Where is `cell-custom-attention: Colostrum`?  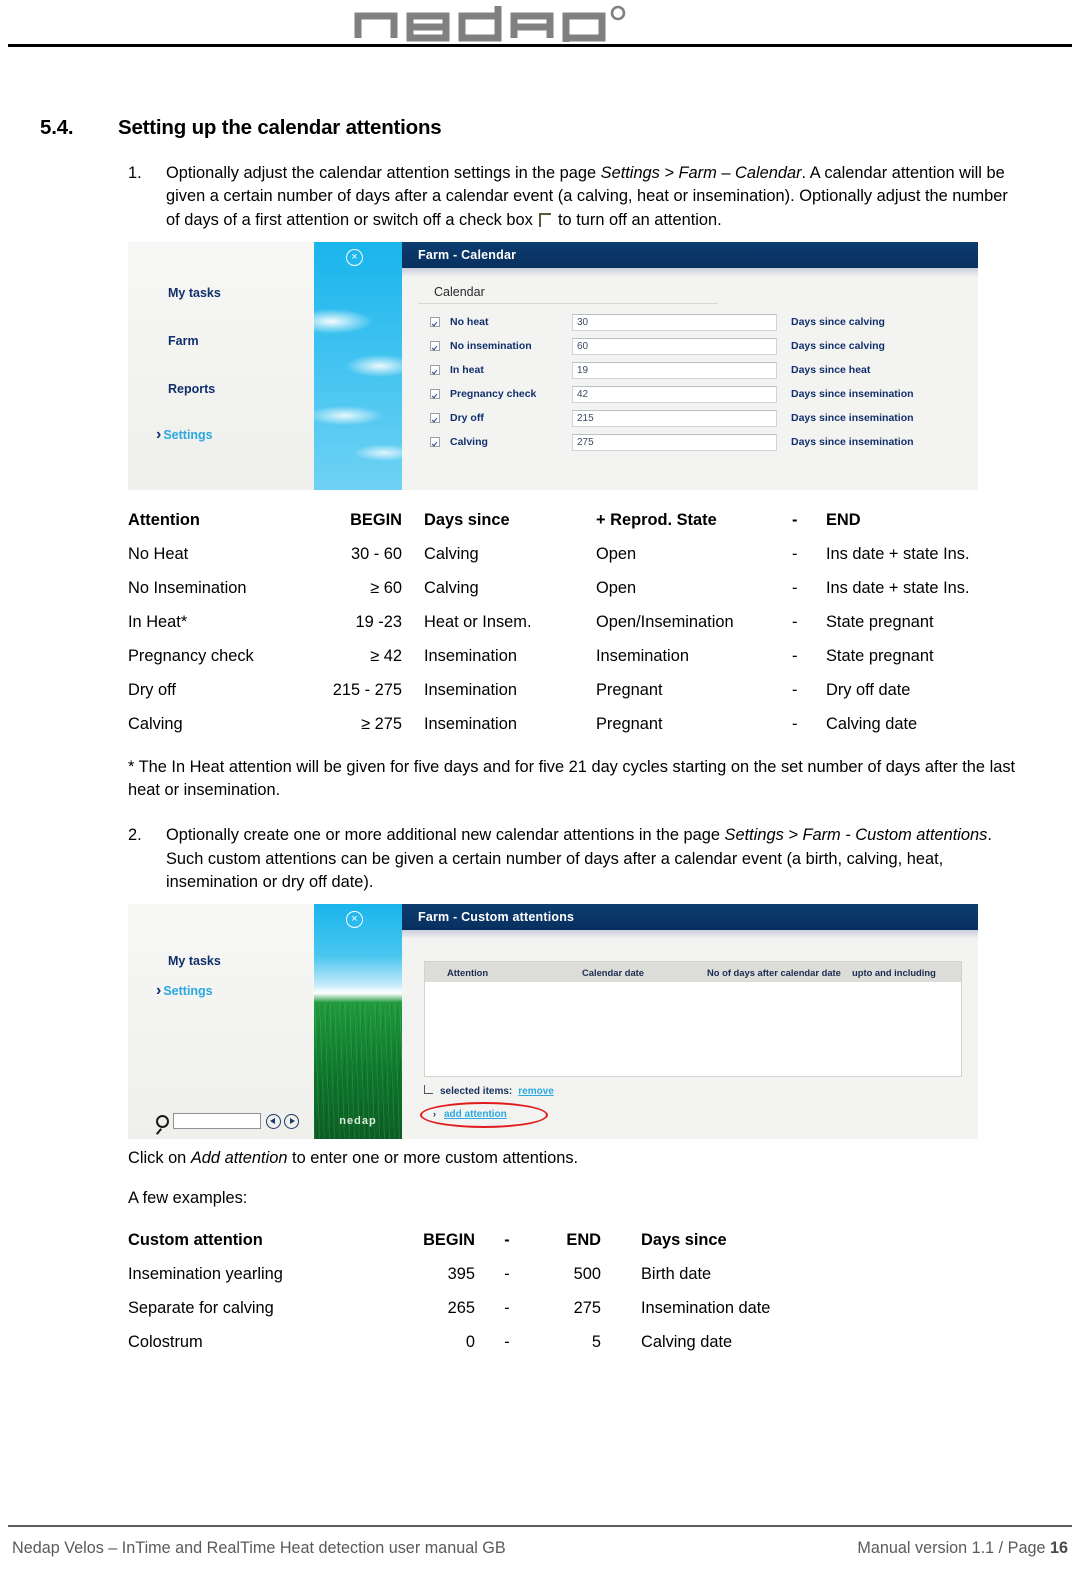 cell-custom-attention: Colostrum is located at coordinates (165, 1341).